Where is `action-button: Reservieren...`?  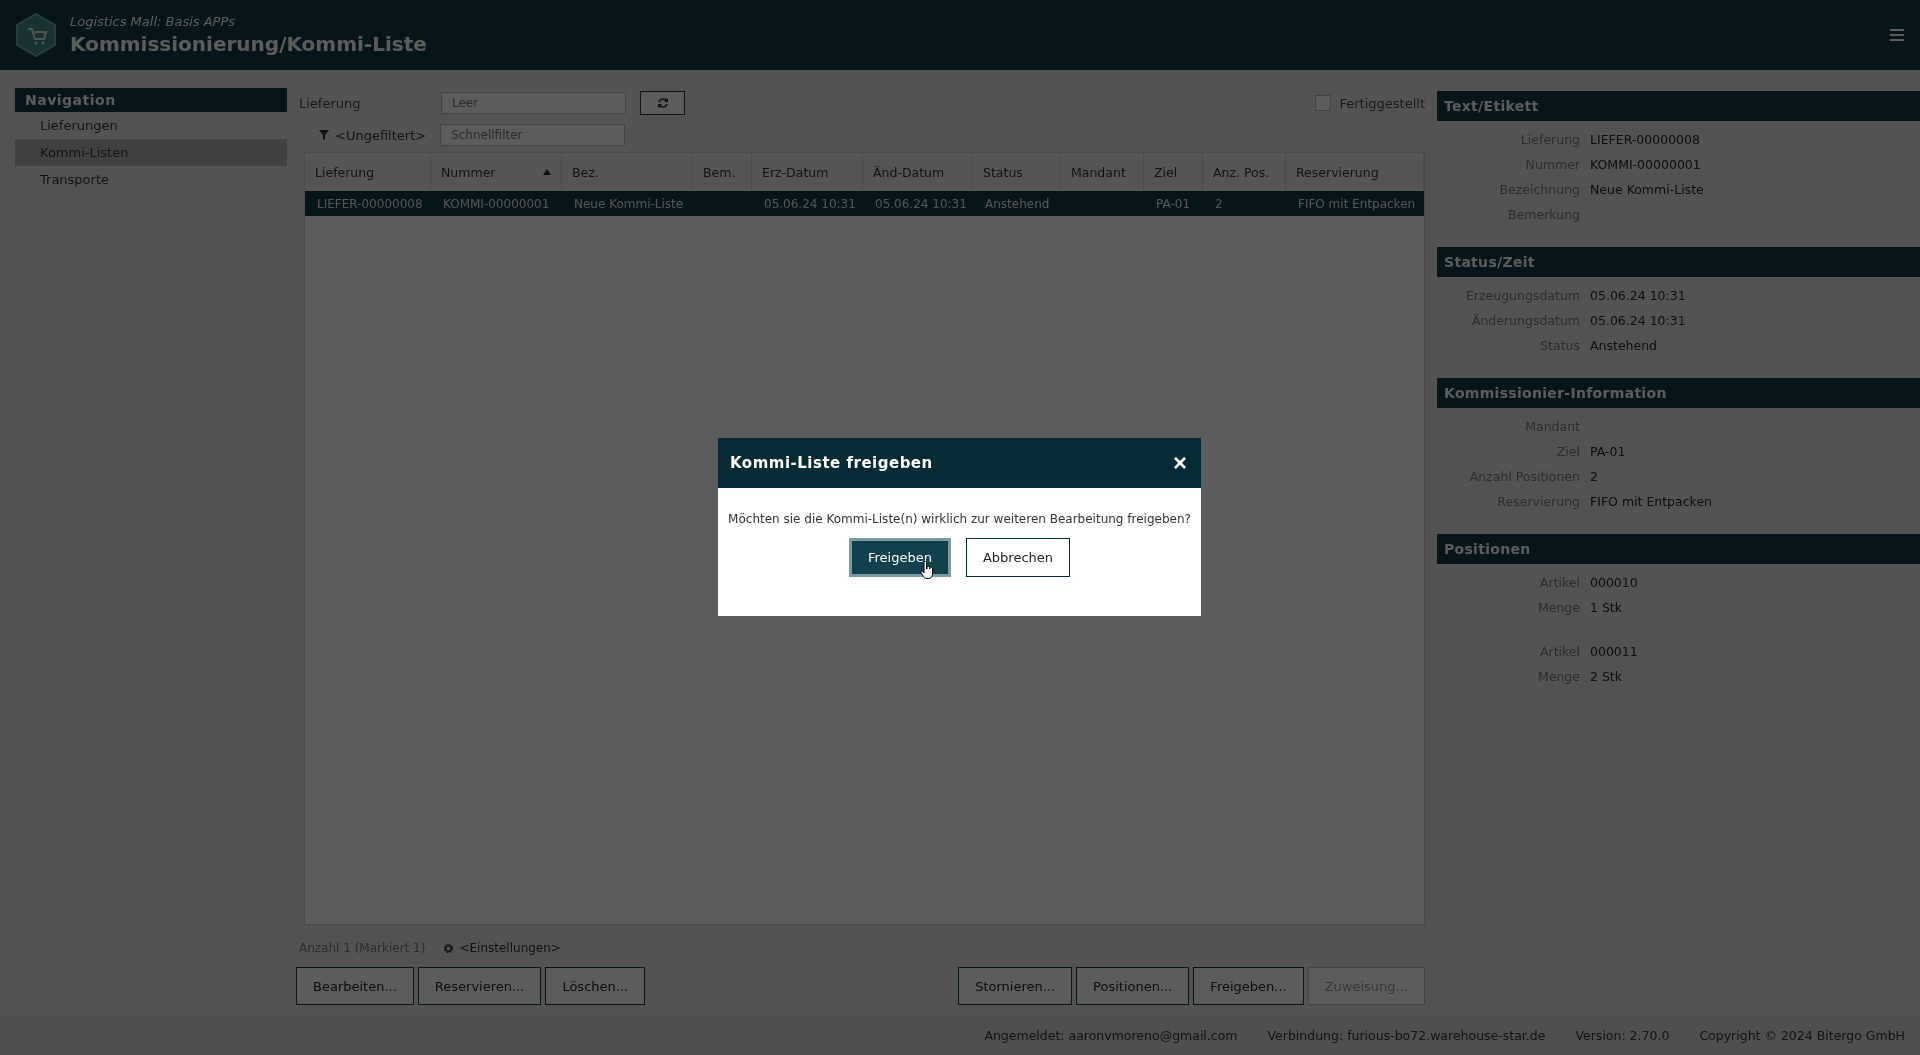
action-button: Reservieren... is located at coordinates (479, 986).